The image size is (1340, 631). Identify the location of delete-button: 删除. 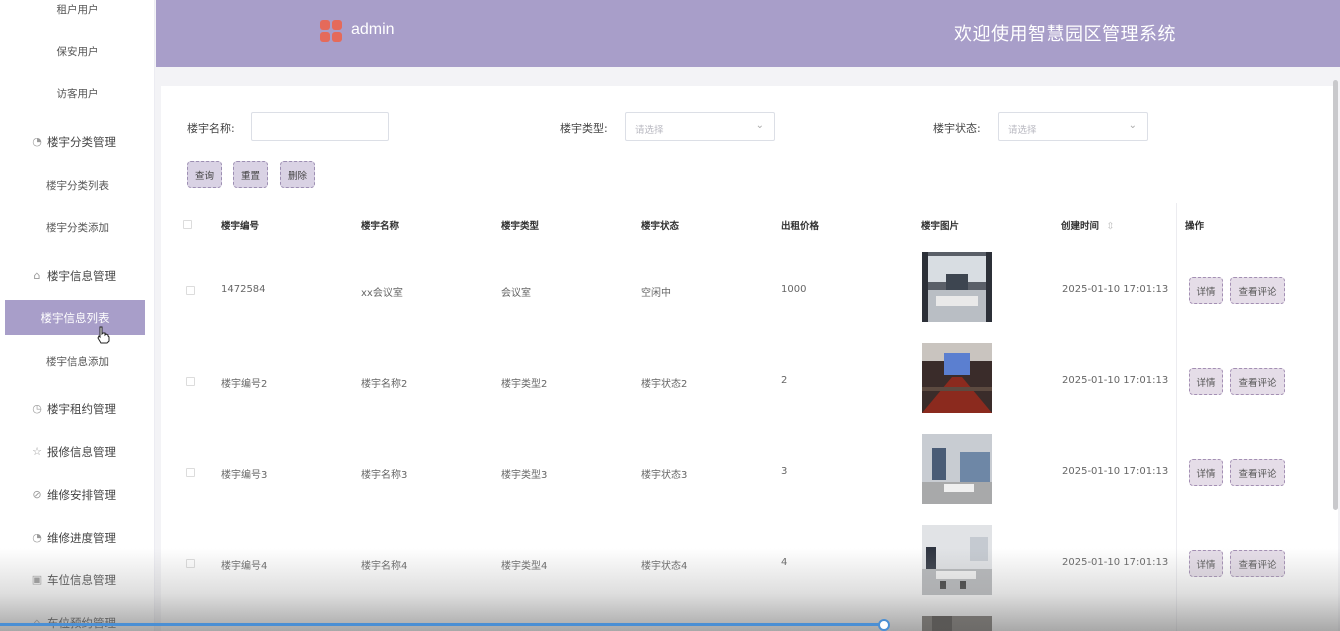
(297, 174).